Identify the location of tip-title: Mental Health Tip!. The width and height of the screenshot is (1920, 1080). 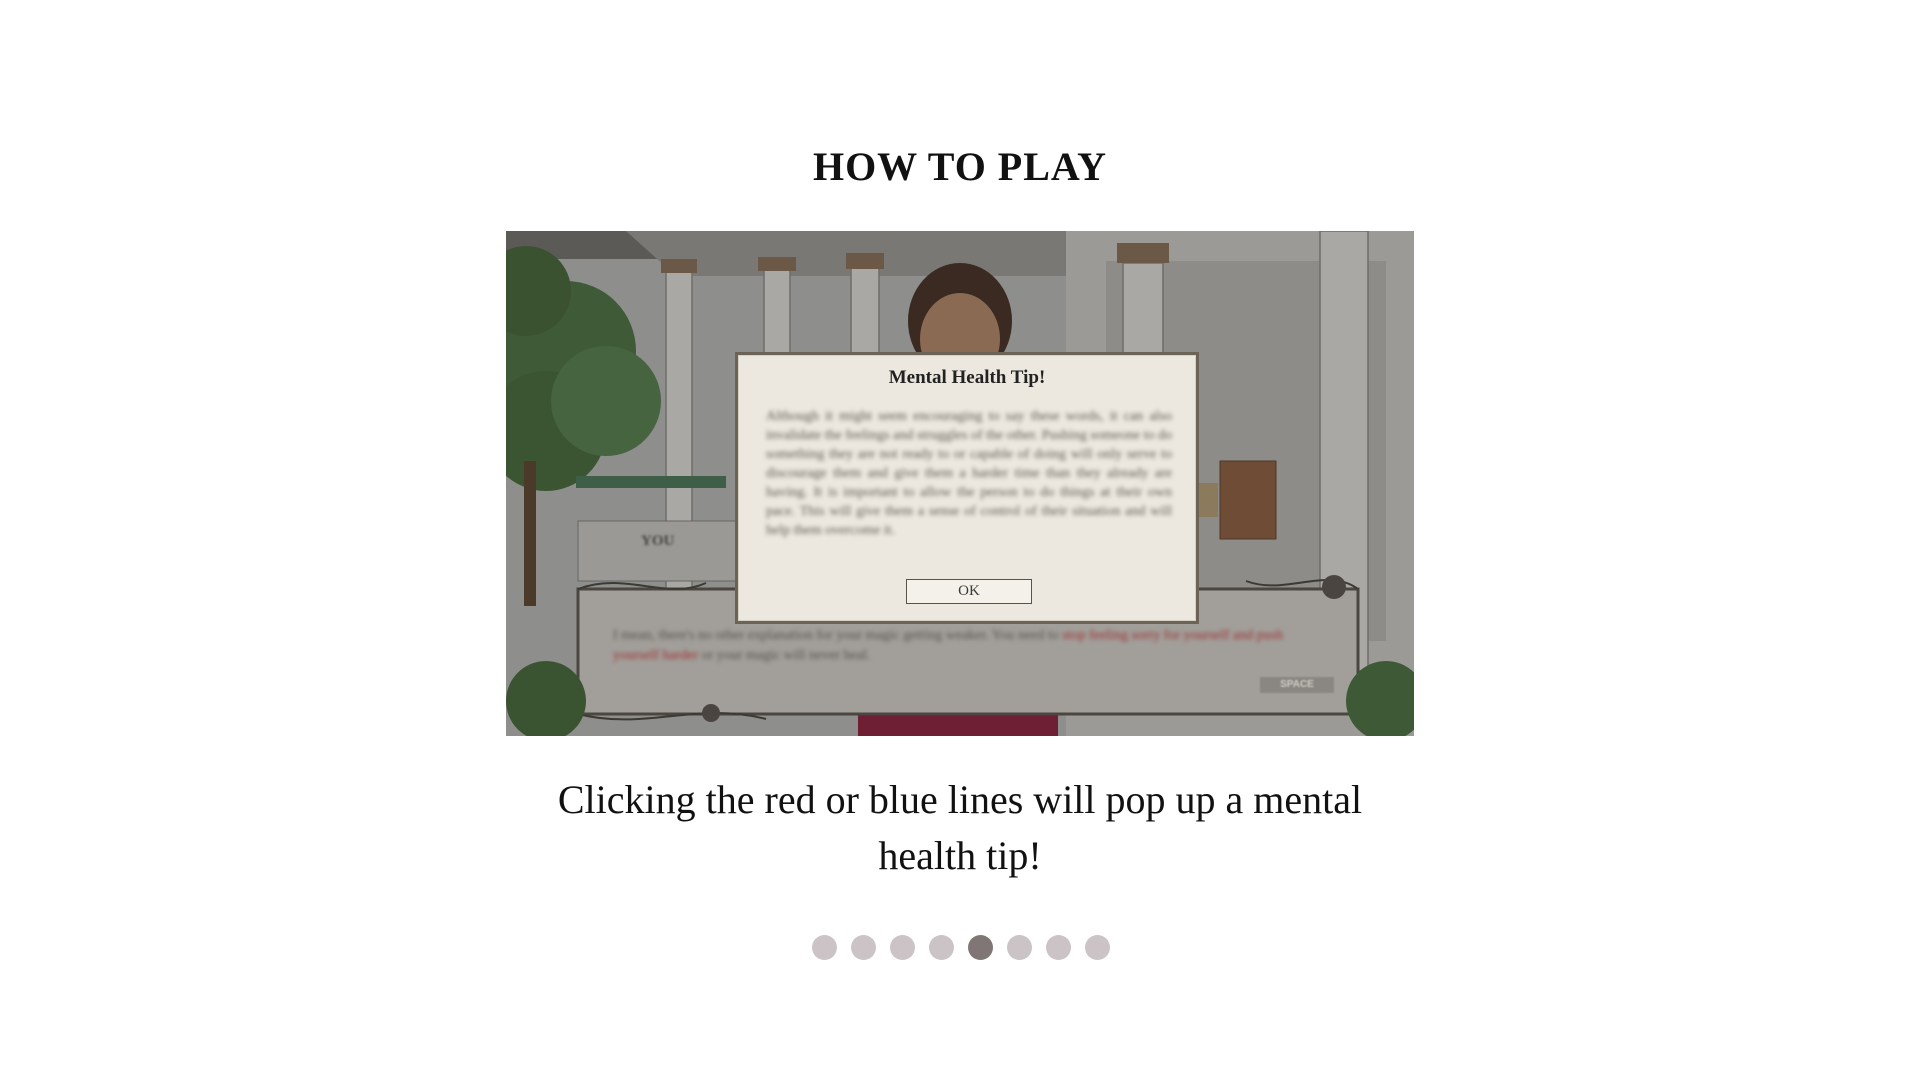
(967, 377).